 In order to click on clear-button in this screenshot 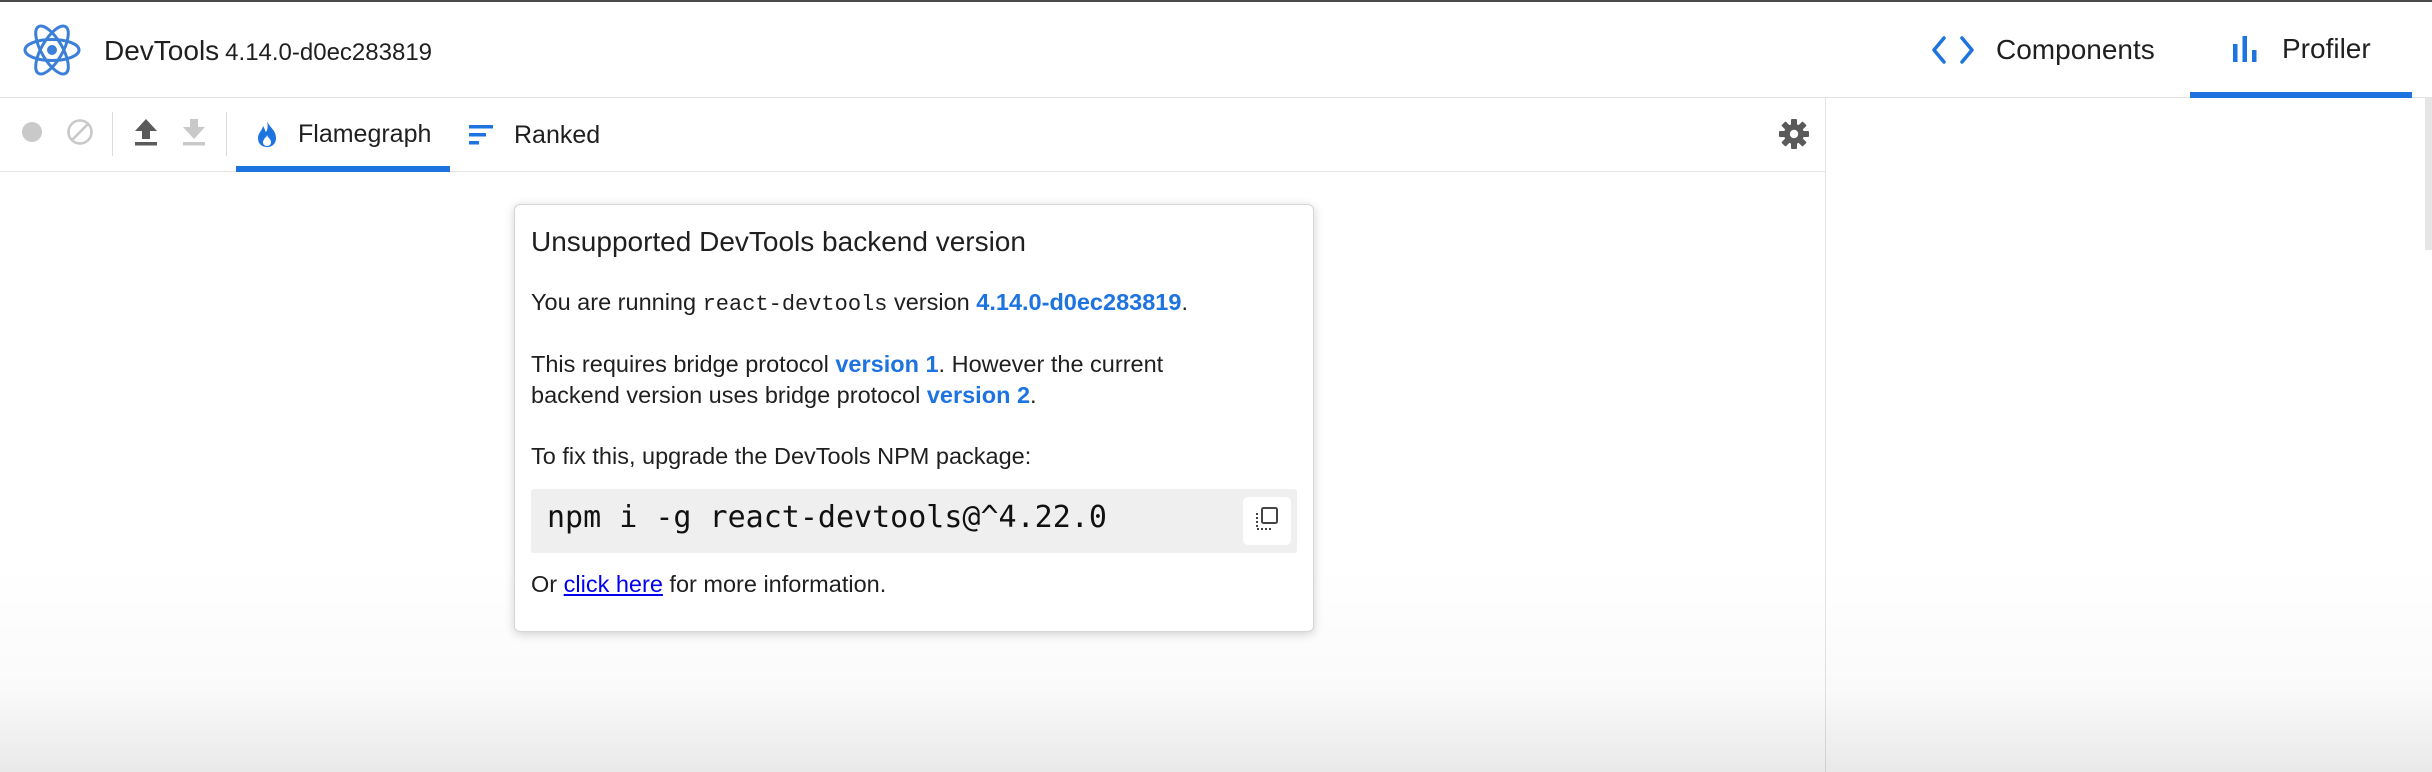, I will do `click(80, 134)`.